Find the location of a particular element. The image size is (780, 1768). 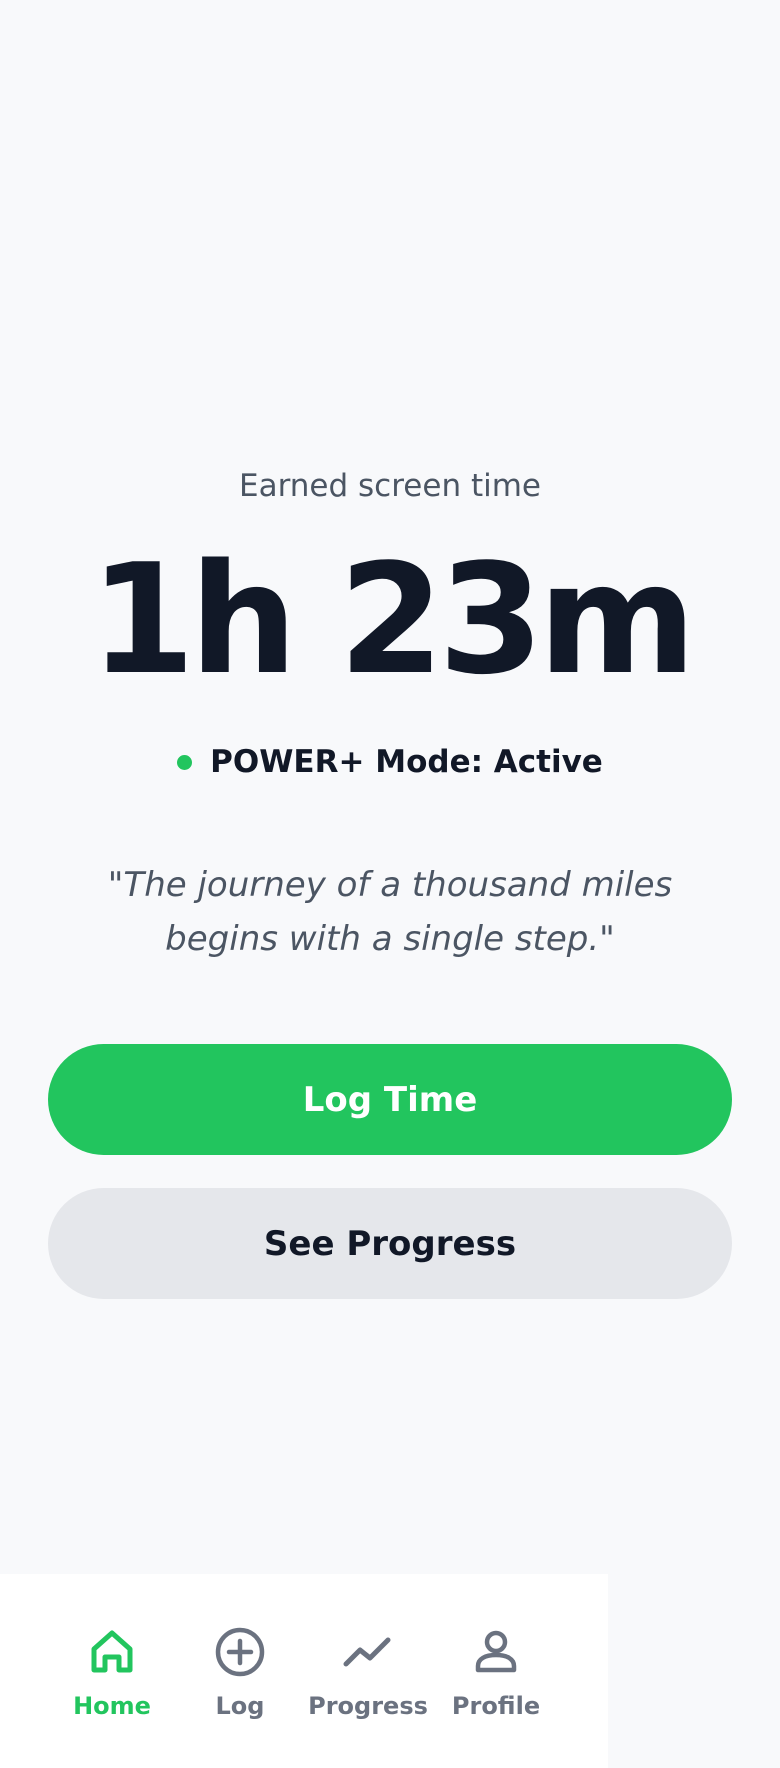

earned-time-label: Earned screen time is located at coordinates (390, 486).